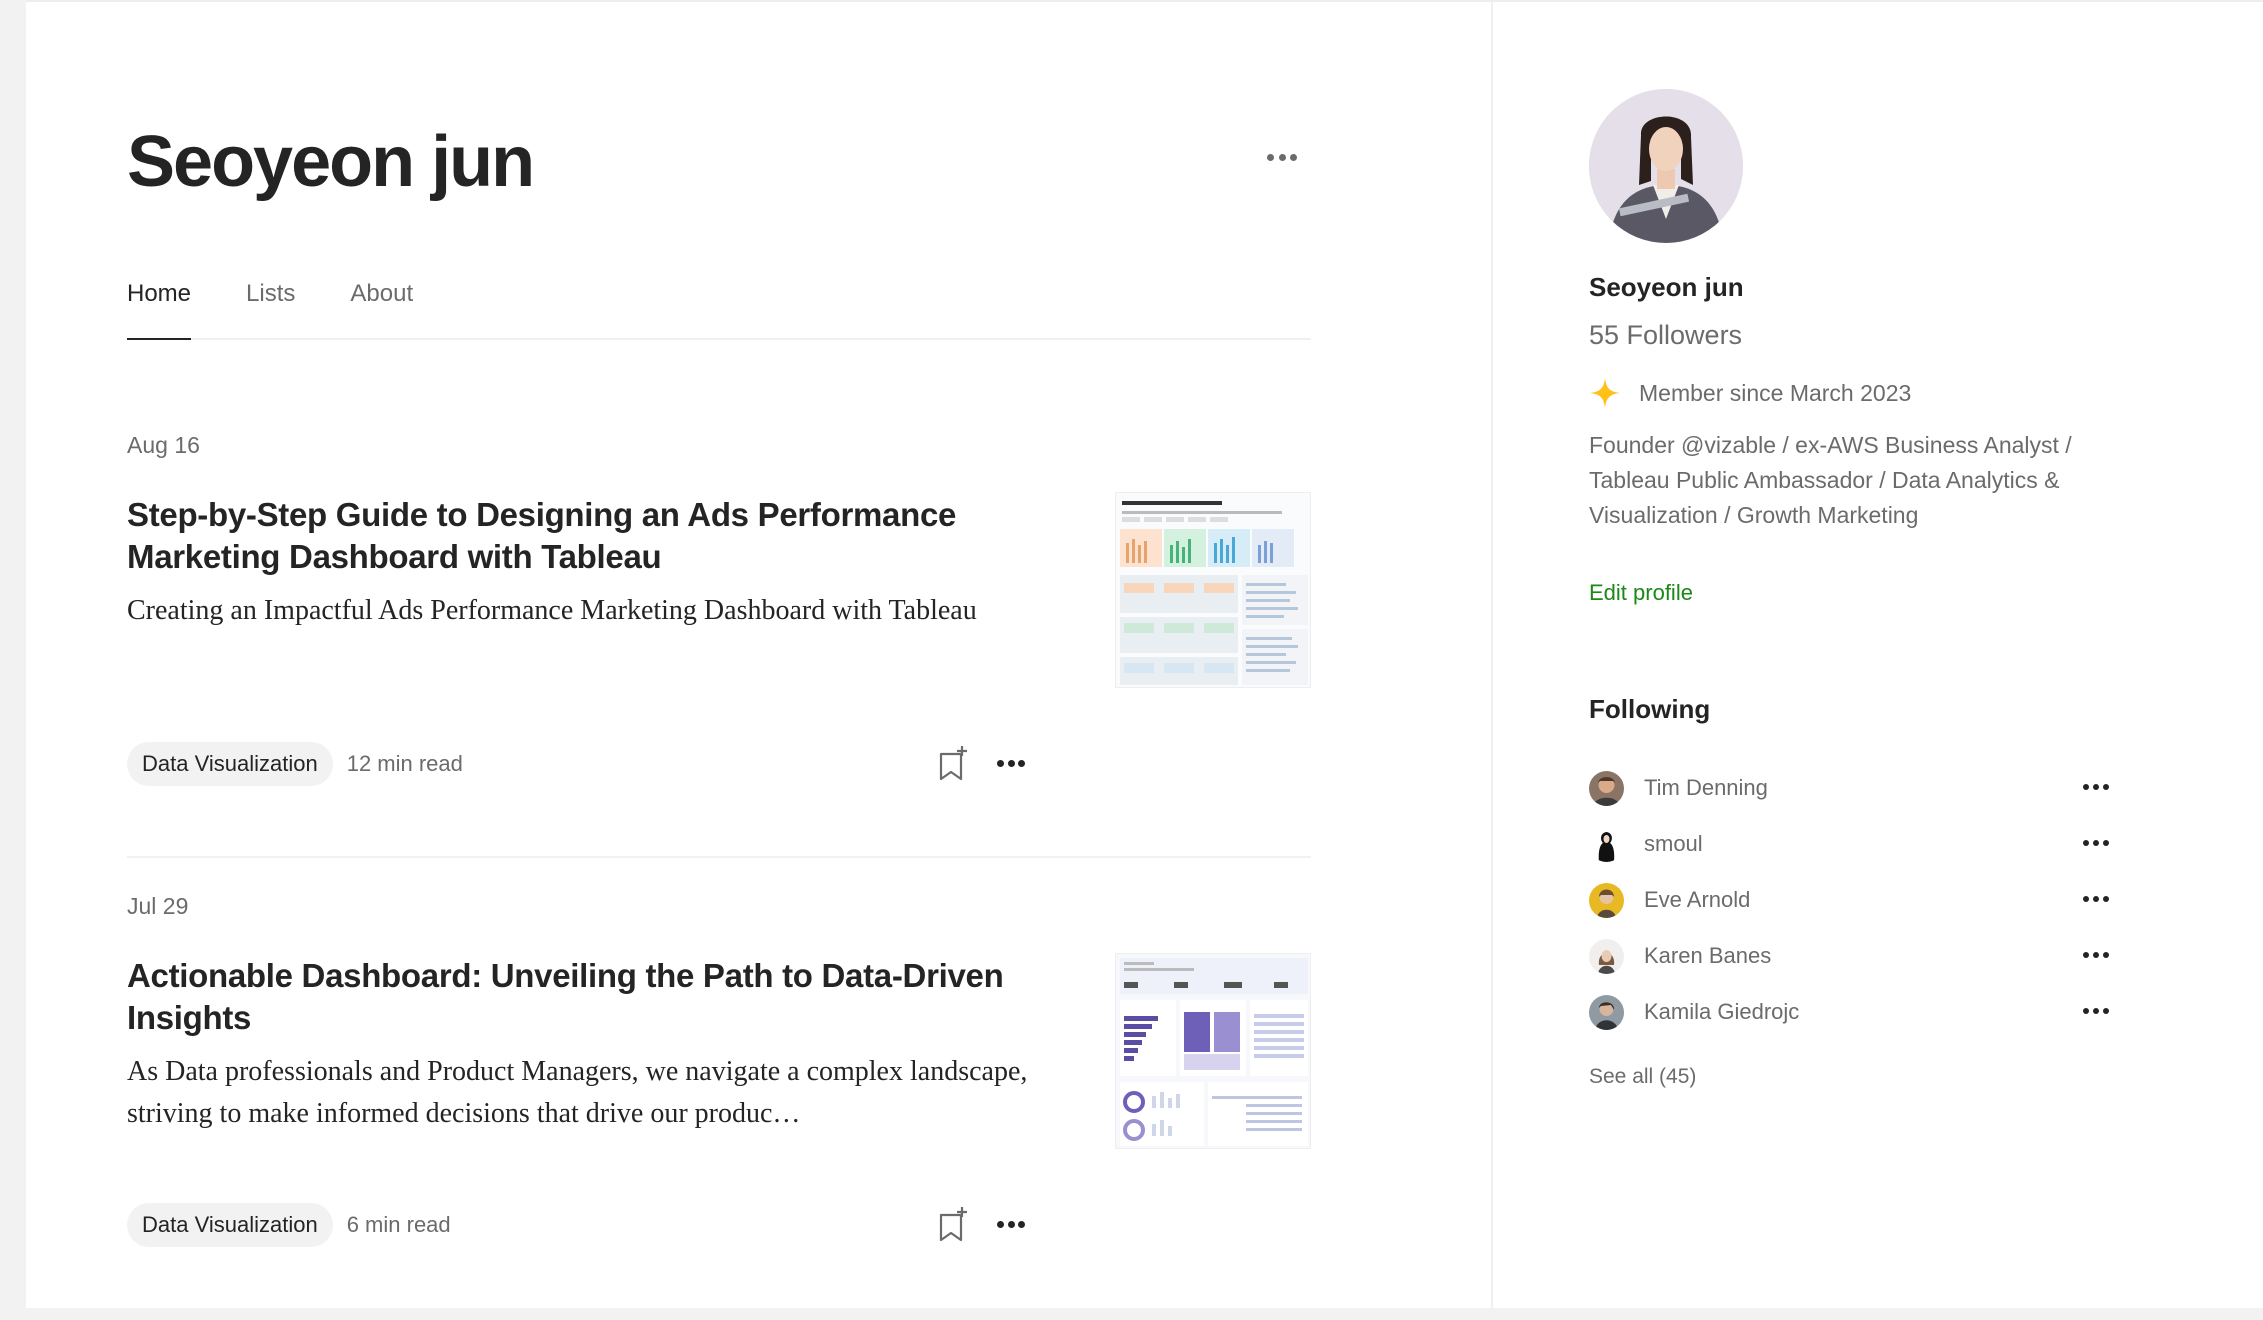 The height and width of the screenshot is (1320, 2263). Describe the element at coordinates (1673, 844) in the screenshot. I see `following-name: smoul` at that location.